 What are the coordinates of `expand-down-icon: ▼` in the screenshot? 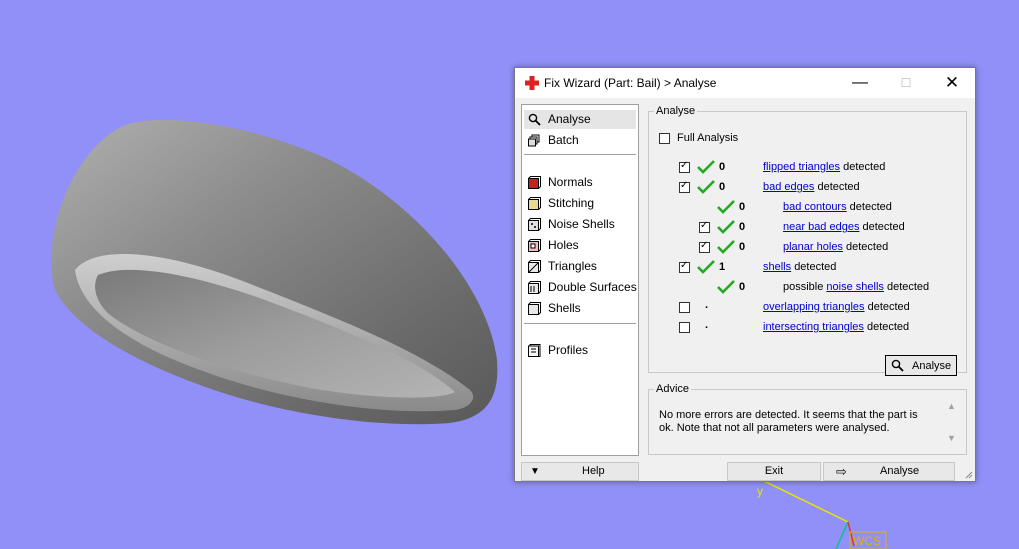 It's located at (535, 471).